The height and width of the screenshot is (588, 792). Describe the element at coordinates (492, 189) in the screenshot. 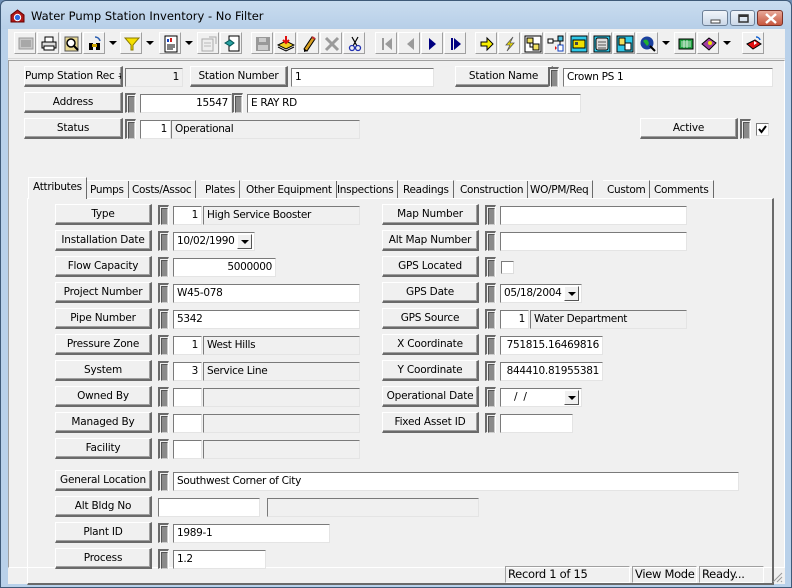

I see `tab-construction: Construction` at that location.